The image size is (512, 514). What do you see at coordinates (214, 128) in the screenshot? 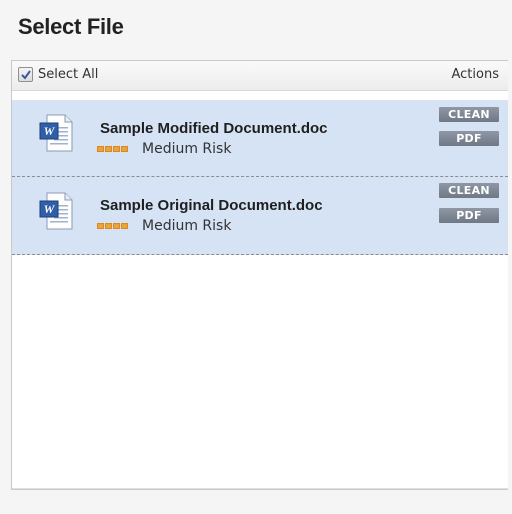
I see `file-name: Sample Modified Document.doc` at bounding box center [214, 128].